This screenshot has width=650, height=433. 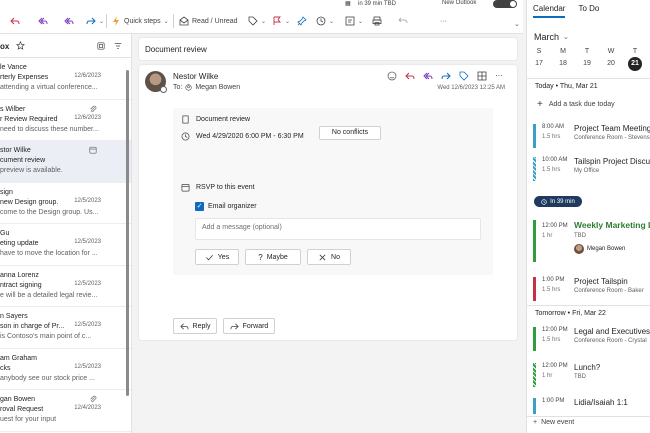 I want to click on tag-button: ⌄, so click(x=257, y=21).